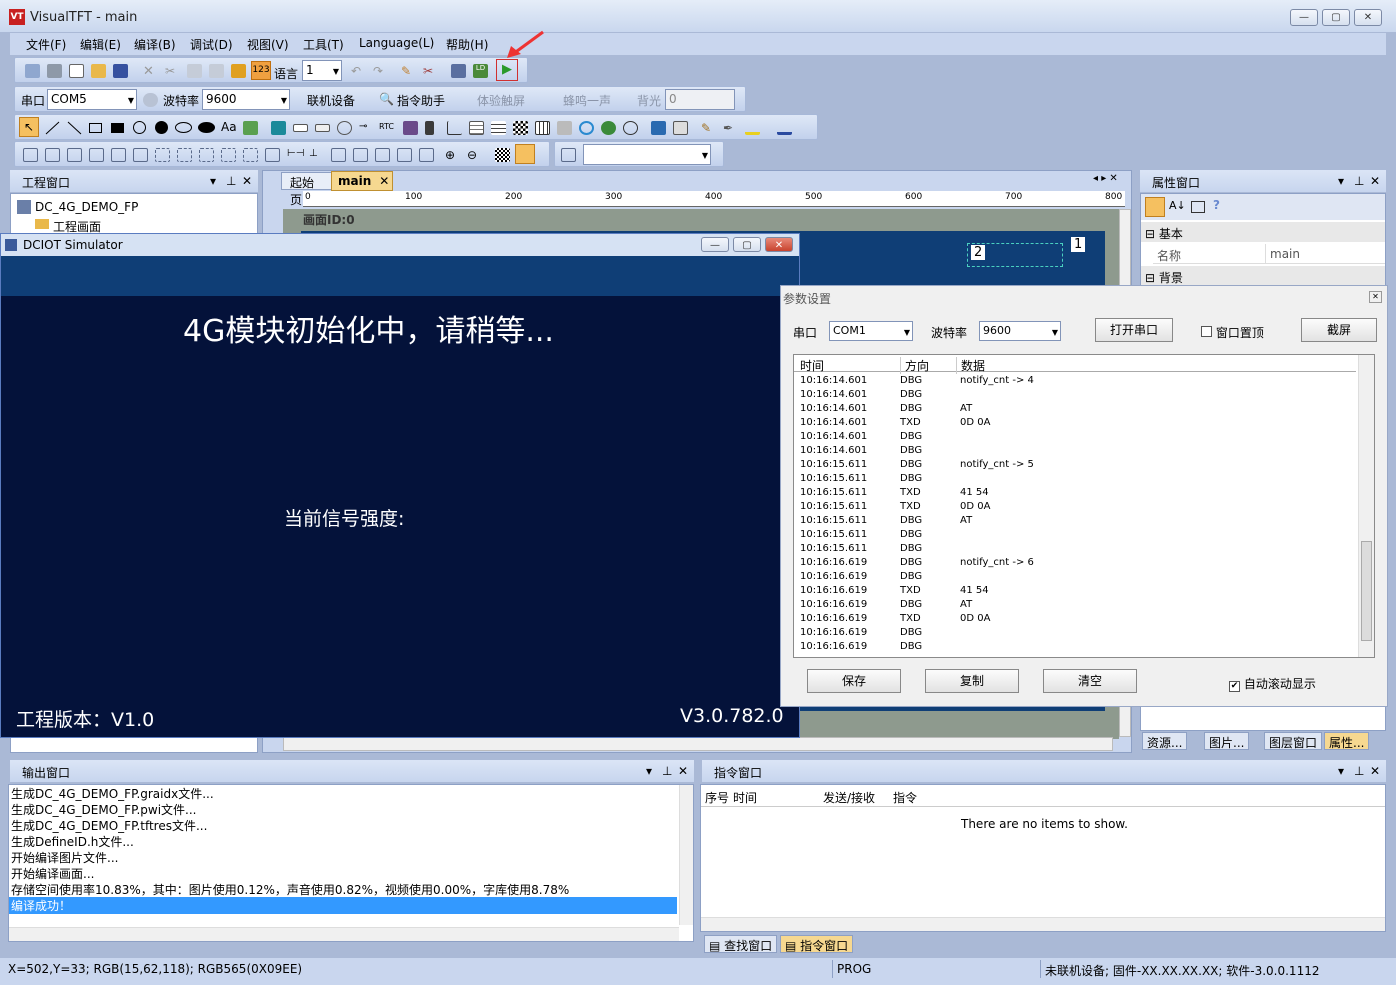  Describe the element at coordinates (430, 71) in the screenshot. I see `tools-icon: ✂` at that location.